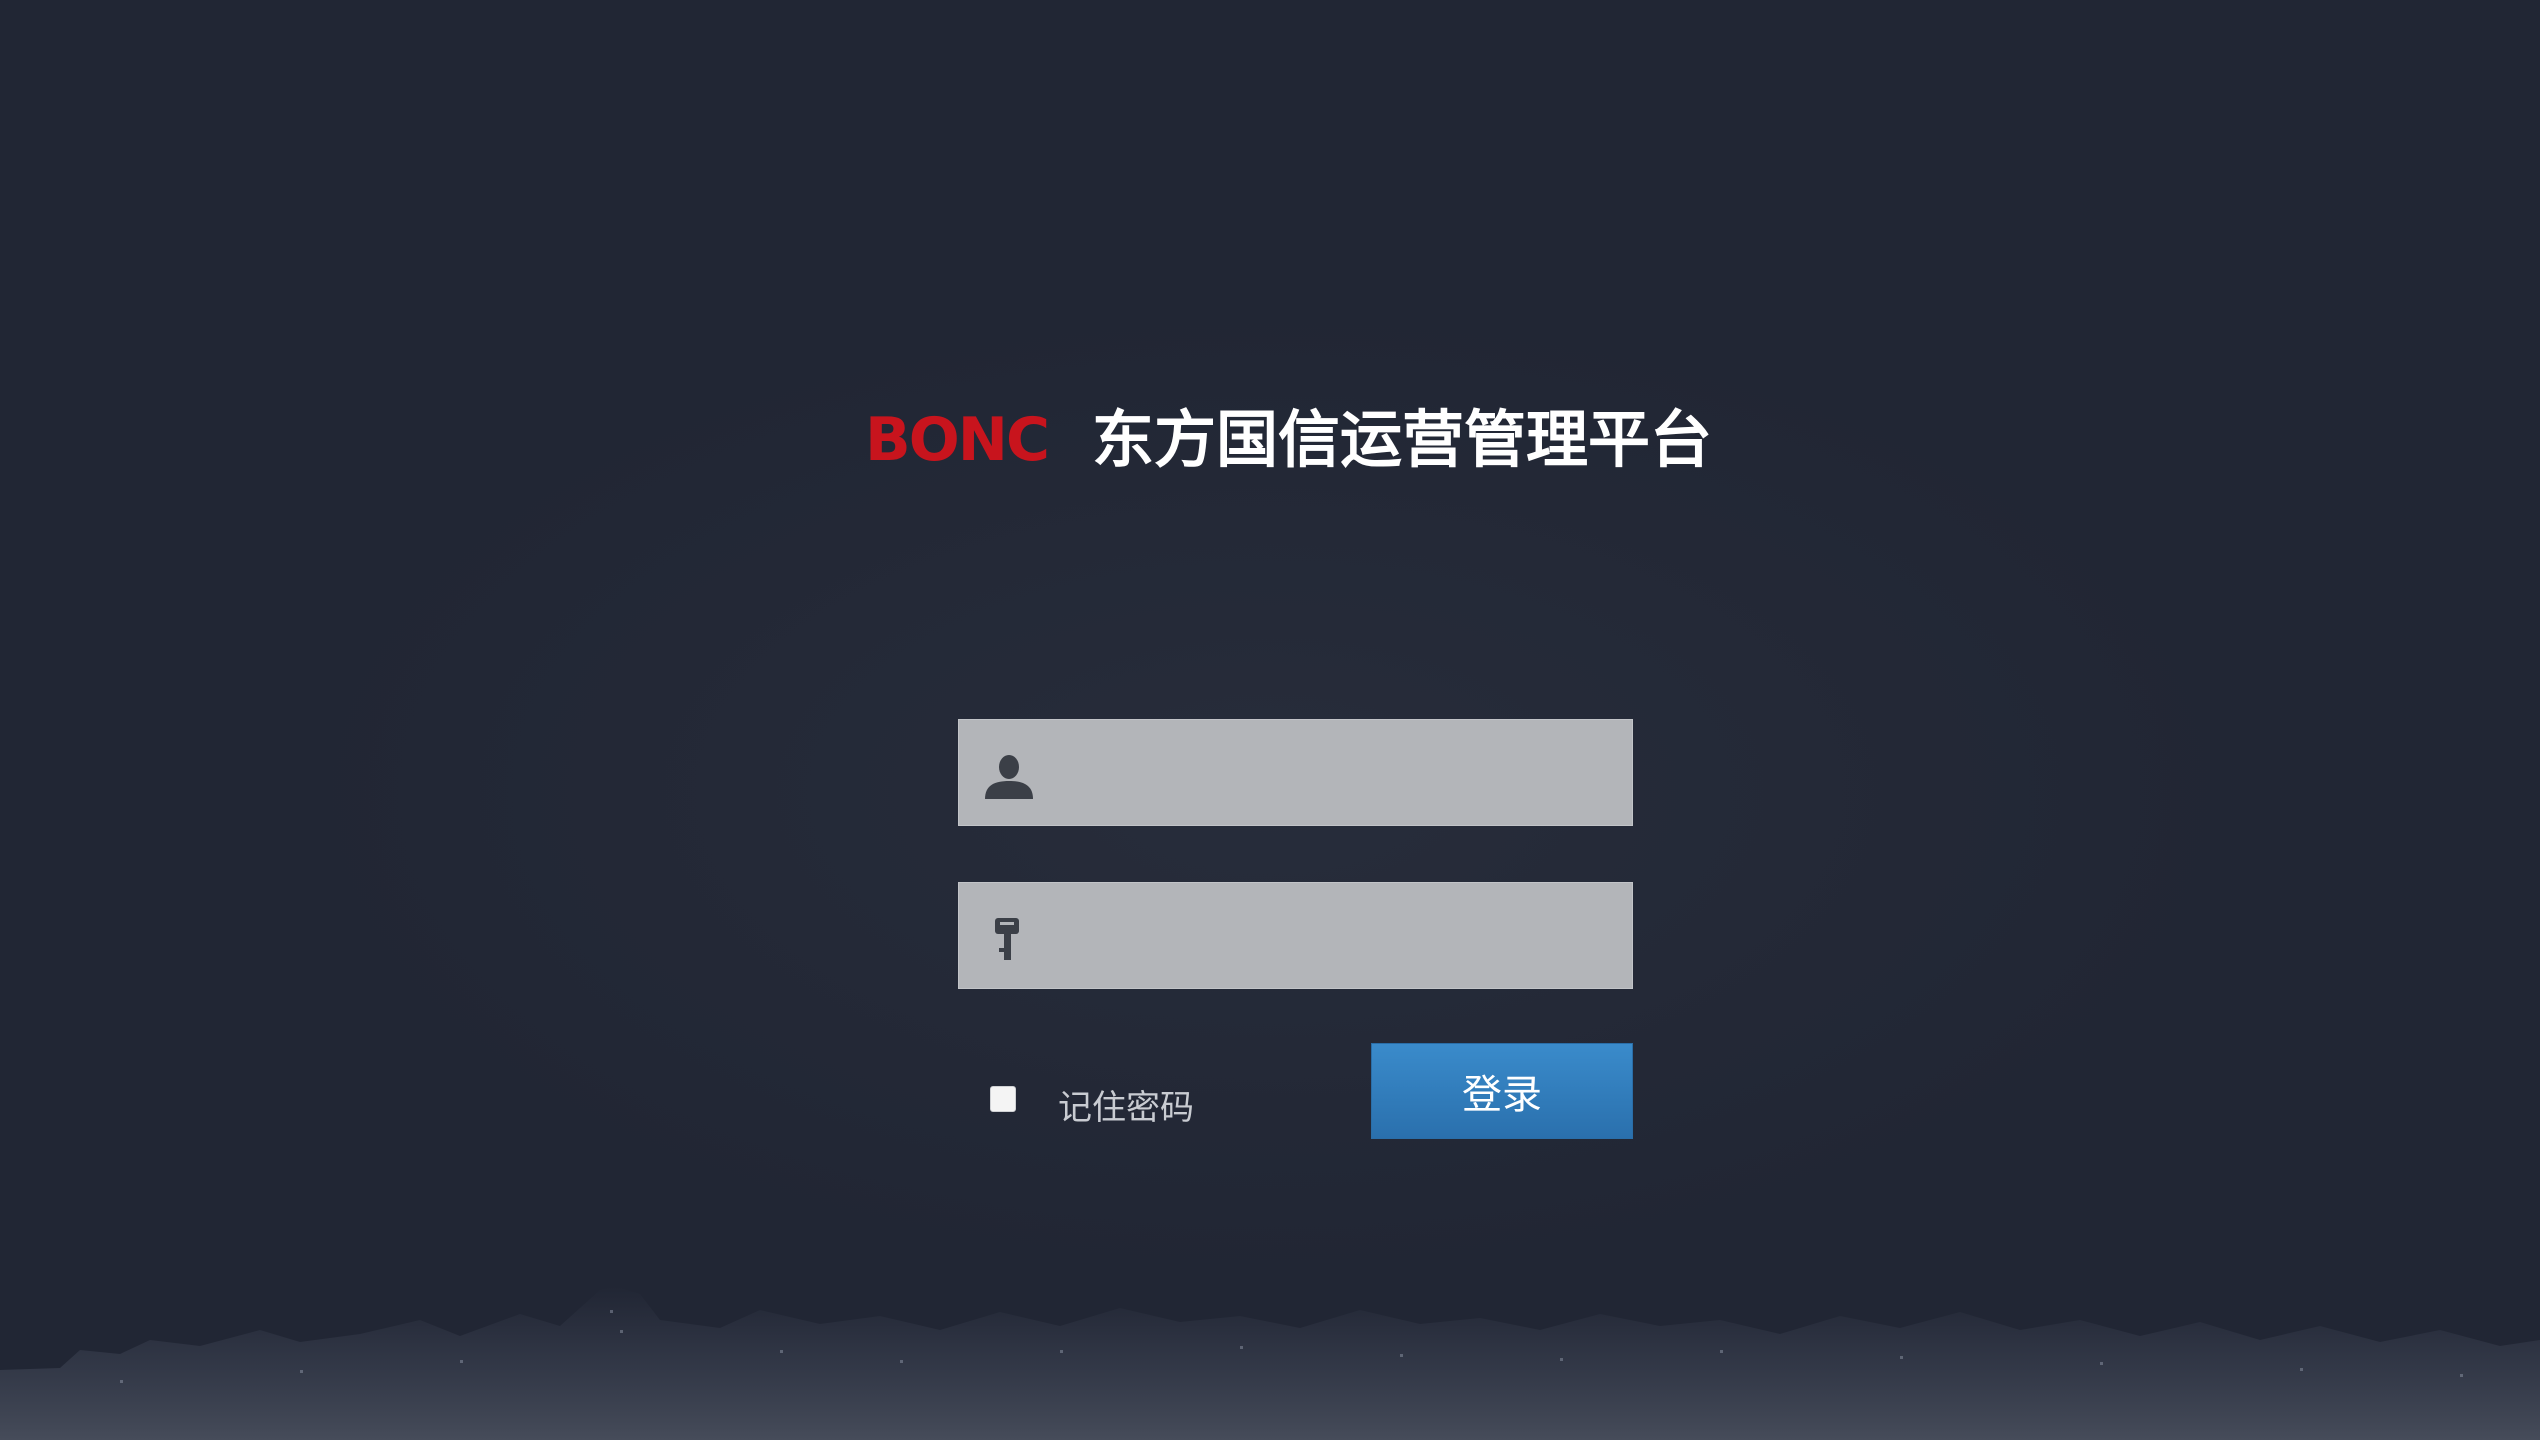 The width and height of the screenshot is (2540, 1440). I want to click on bonc-logo: BONC, so click(957, 440).